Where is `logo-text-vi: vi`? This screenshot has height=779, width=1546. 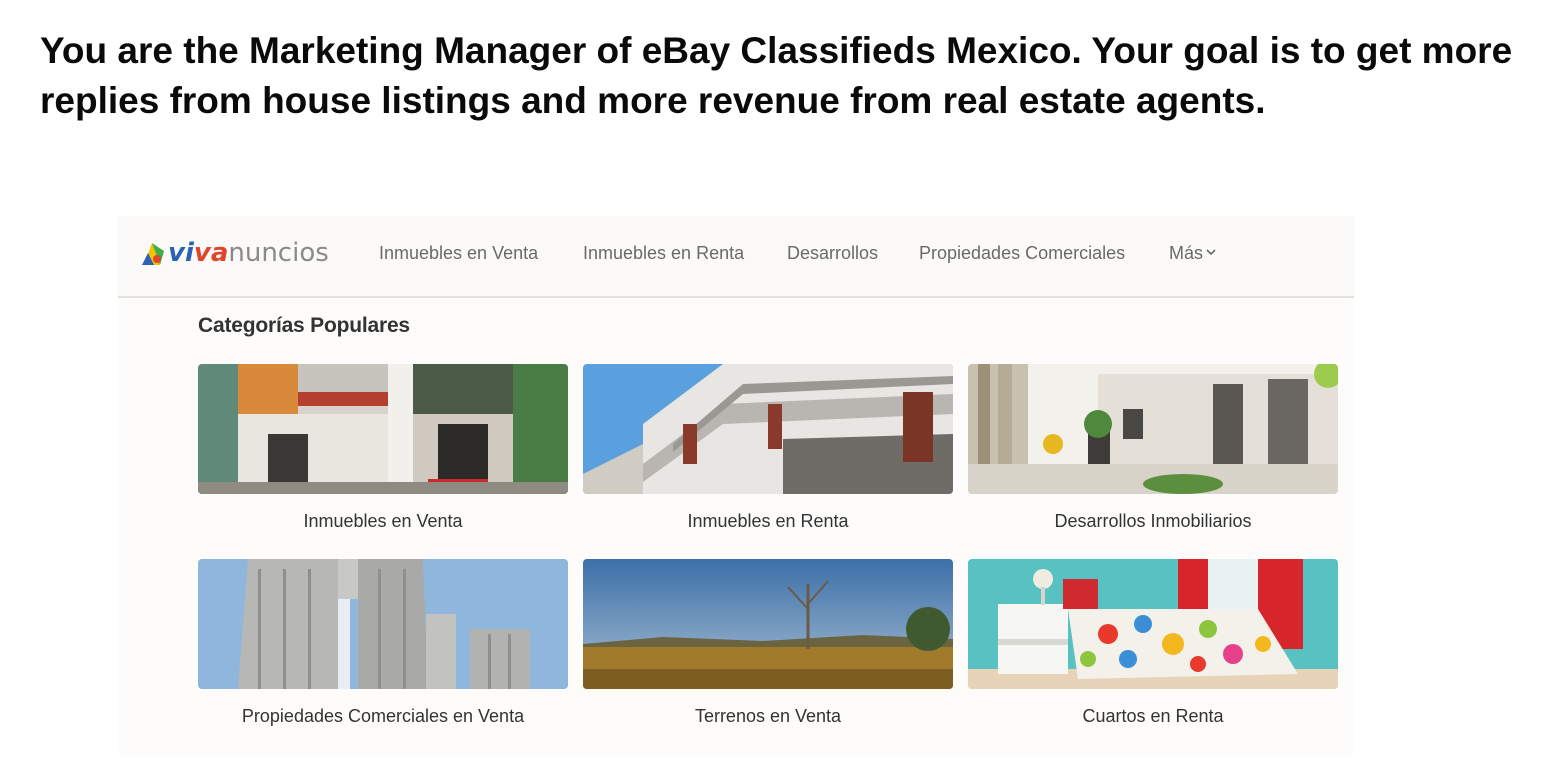
logo-text-vi: vi is located at coordinates (181, 253).